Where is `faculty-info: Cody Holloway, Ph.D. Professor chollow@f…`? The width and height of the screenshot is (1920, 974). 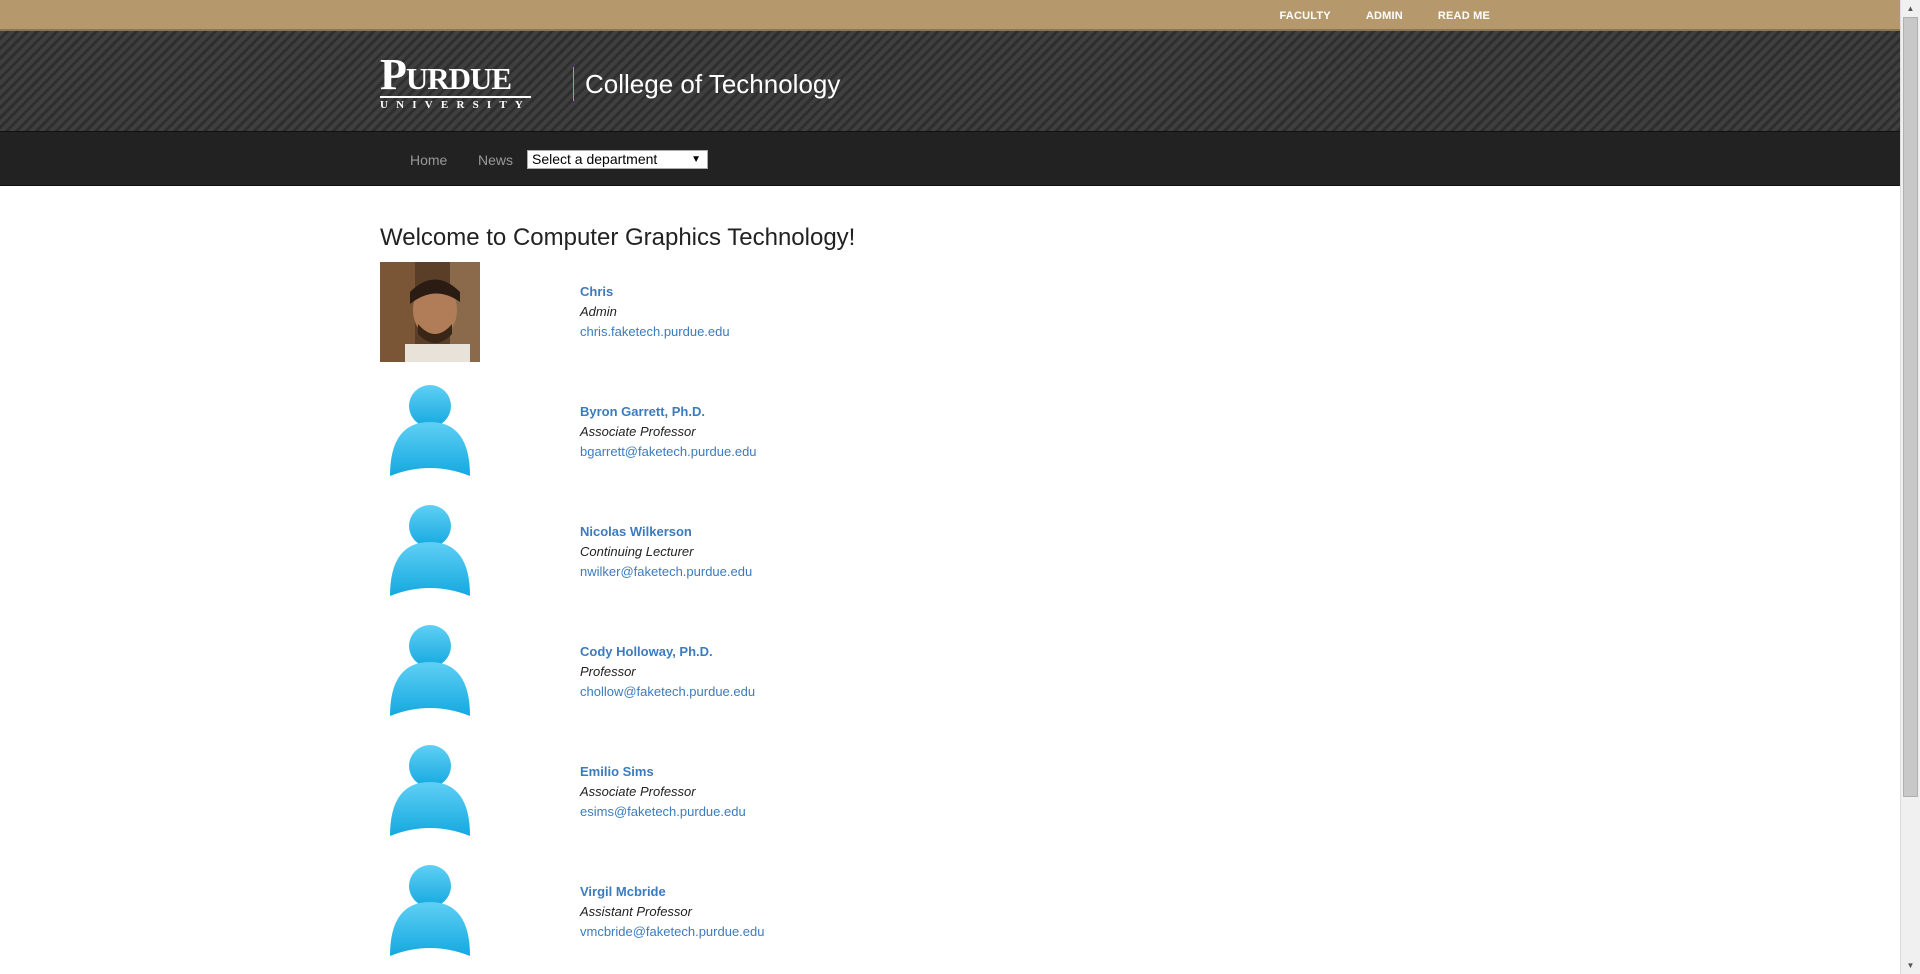 faculty-info: Cody Holloway, Ph.D. Professor chollow@f… is located at coordinates (667, 672).